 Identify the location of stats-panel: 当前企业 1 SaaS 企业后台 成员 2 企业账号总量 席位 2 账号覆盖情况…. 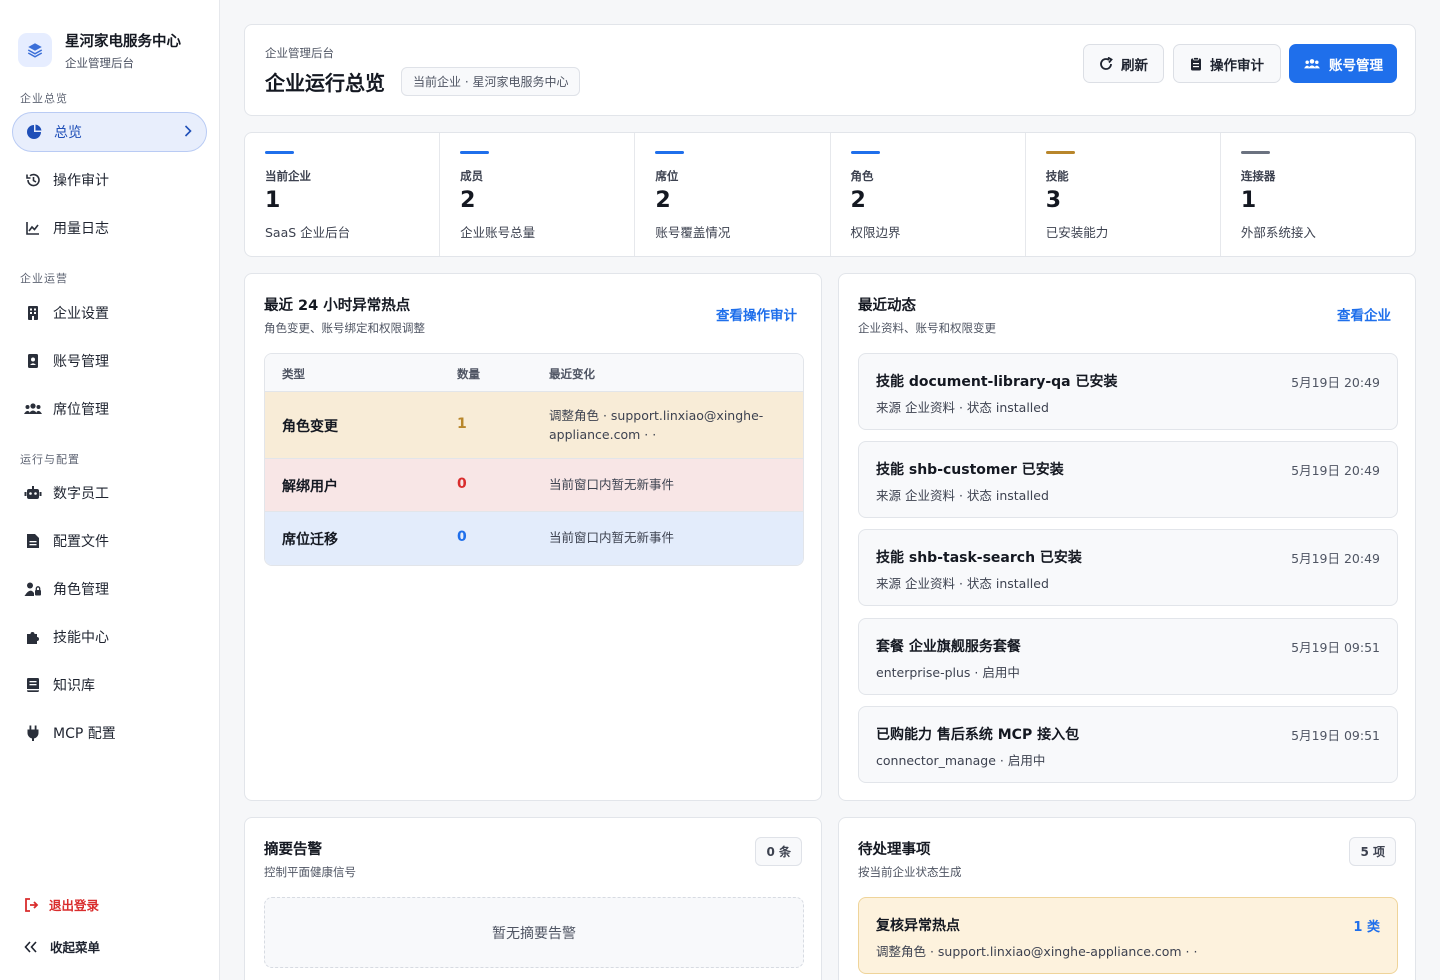
(830, 194).